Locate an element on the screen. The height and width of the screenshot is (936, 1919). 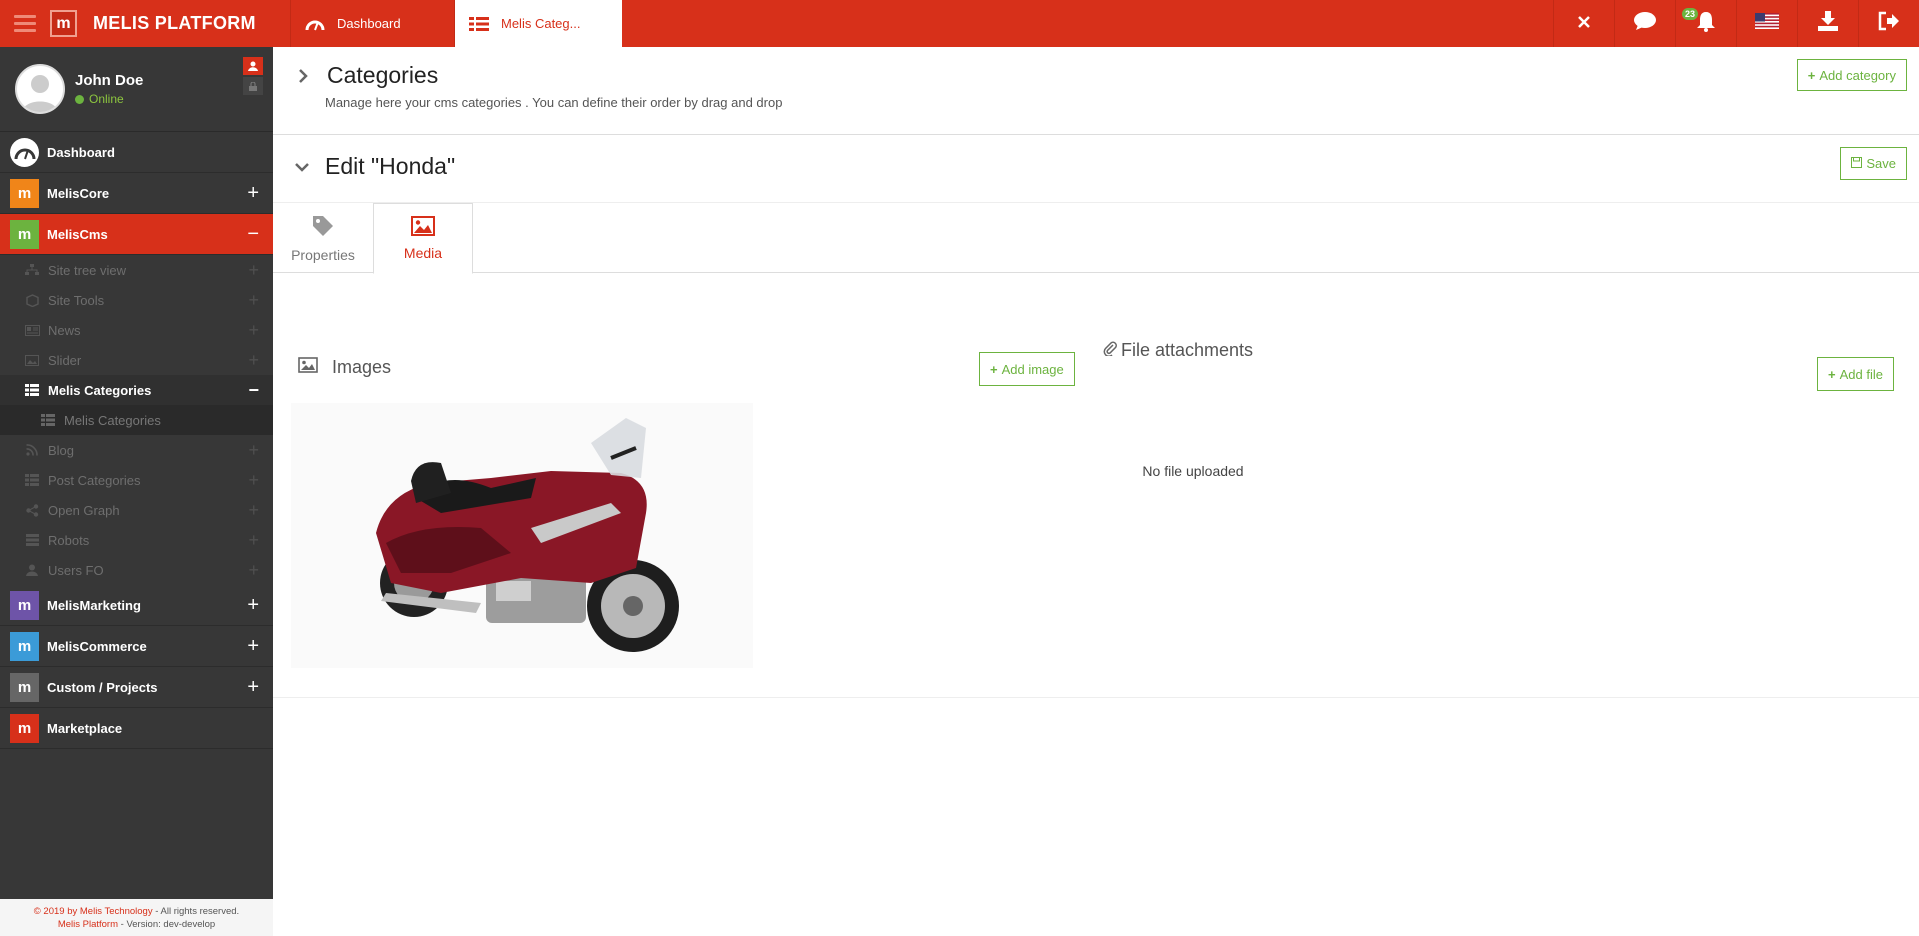
logout-button is located at coordinates (1888, 23).